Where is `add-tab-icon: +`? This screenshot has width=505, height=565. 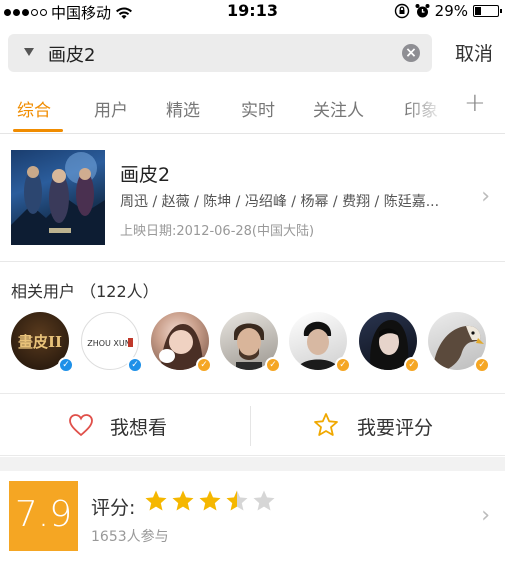 add-tab-icon: + is located at coordinates (475, 103).